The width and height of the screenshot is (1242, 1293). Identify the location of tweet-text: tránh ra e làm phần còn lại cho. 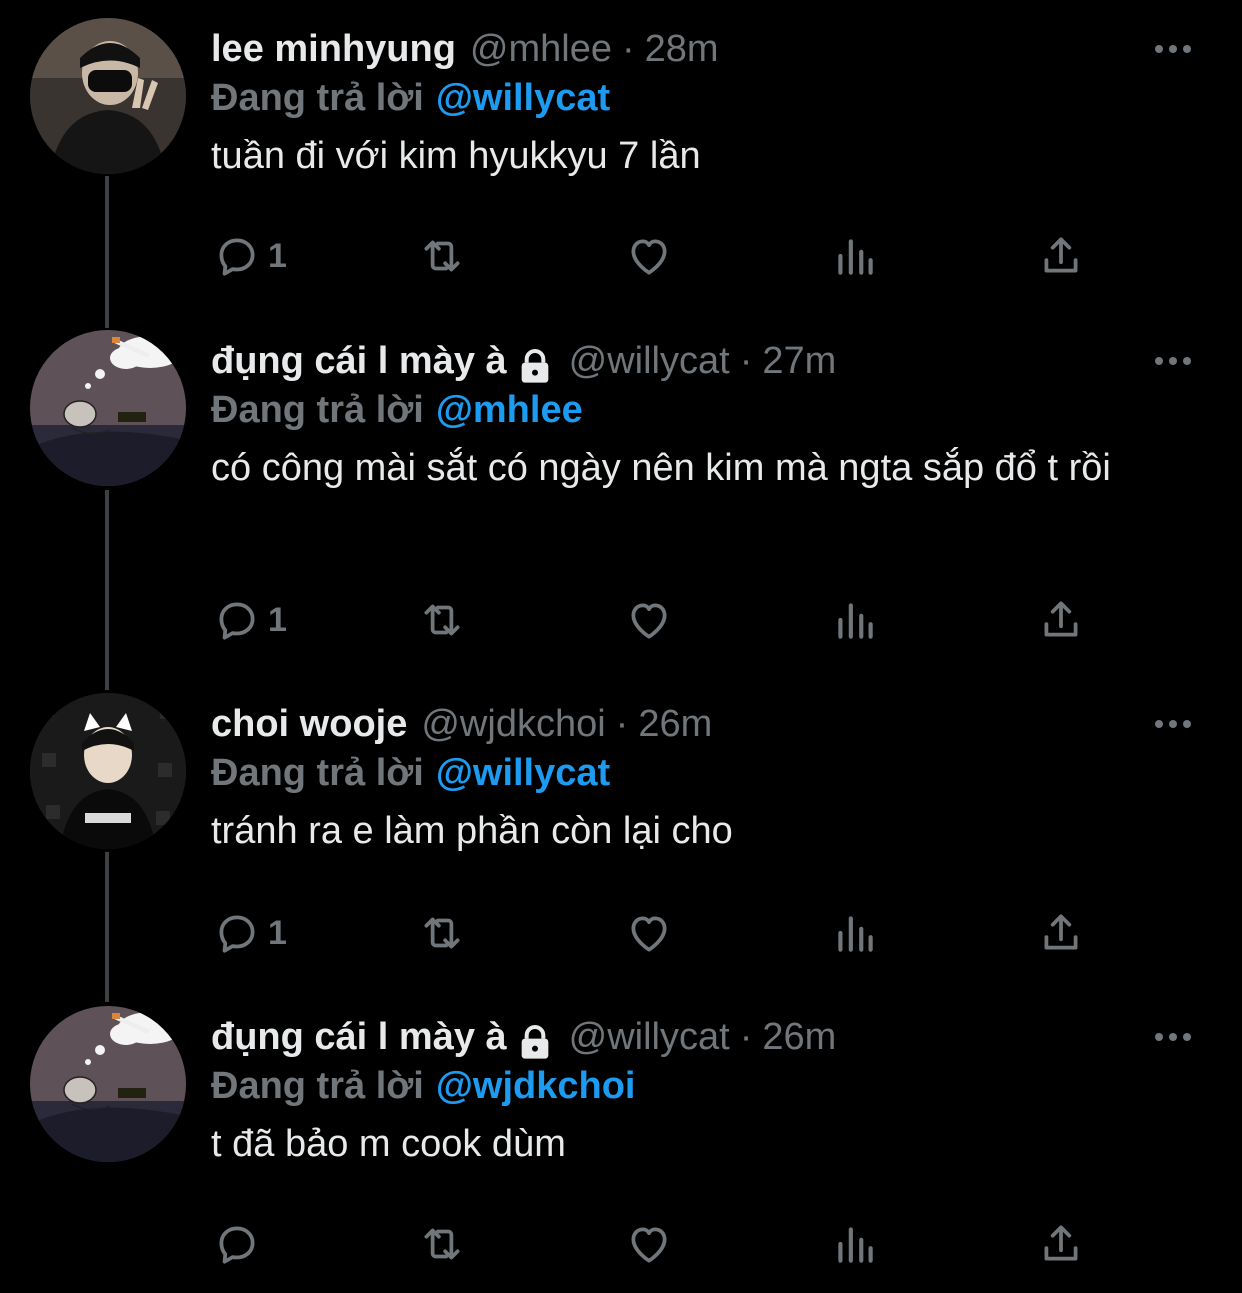
(472, 831).